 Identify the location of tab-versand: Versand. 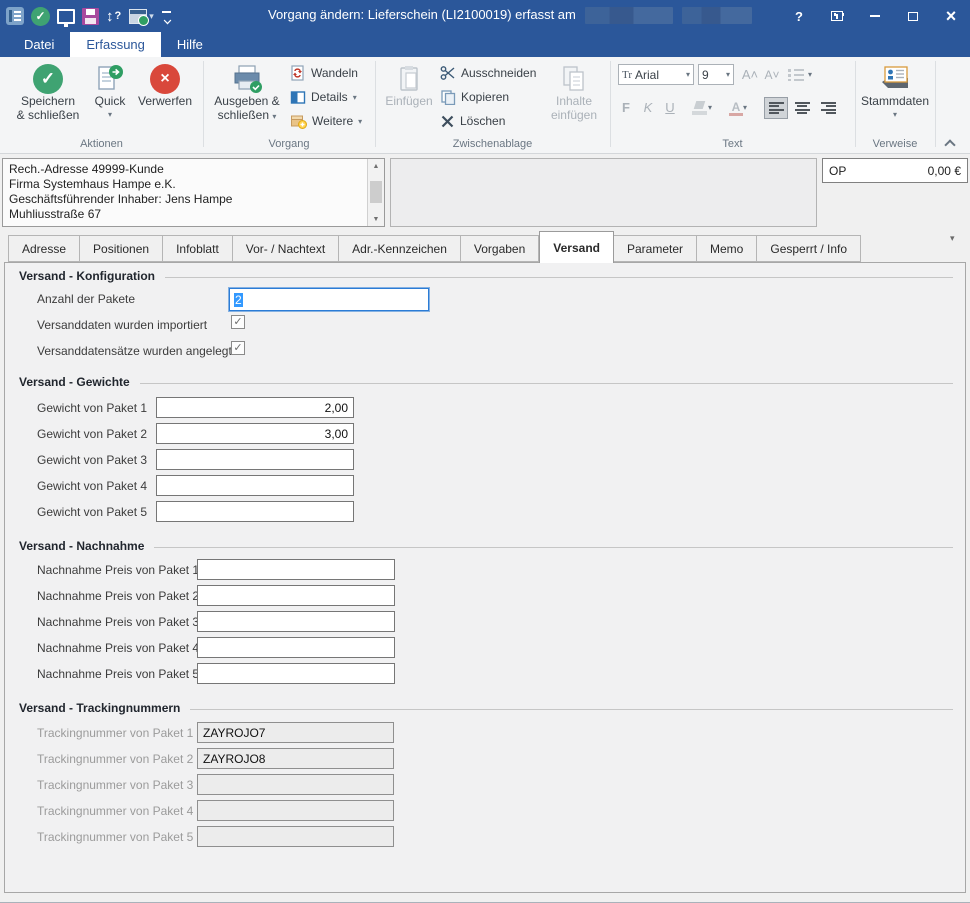
(576, 247).